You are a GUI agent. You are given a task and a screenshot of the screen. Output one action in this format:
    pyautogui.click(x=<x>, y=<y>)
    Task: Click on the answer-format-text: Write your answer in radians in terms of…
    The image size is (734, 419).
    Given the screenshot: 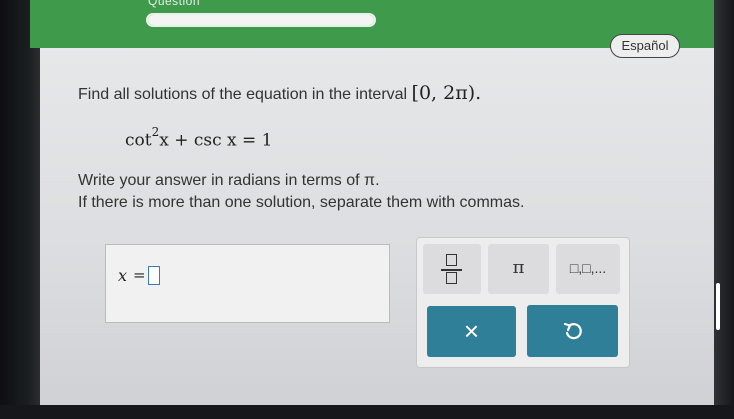 What is the action you would take?
    pyautogui.click(x=229, y=180)
    